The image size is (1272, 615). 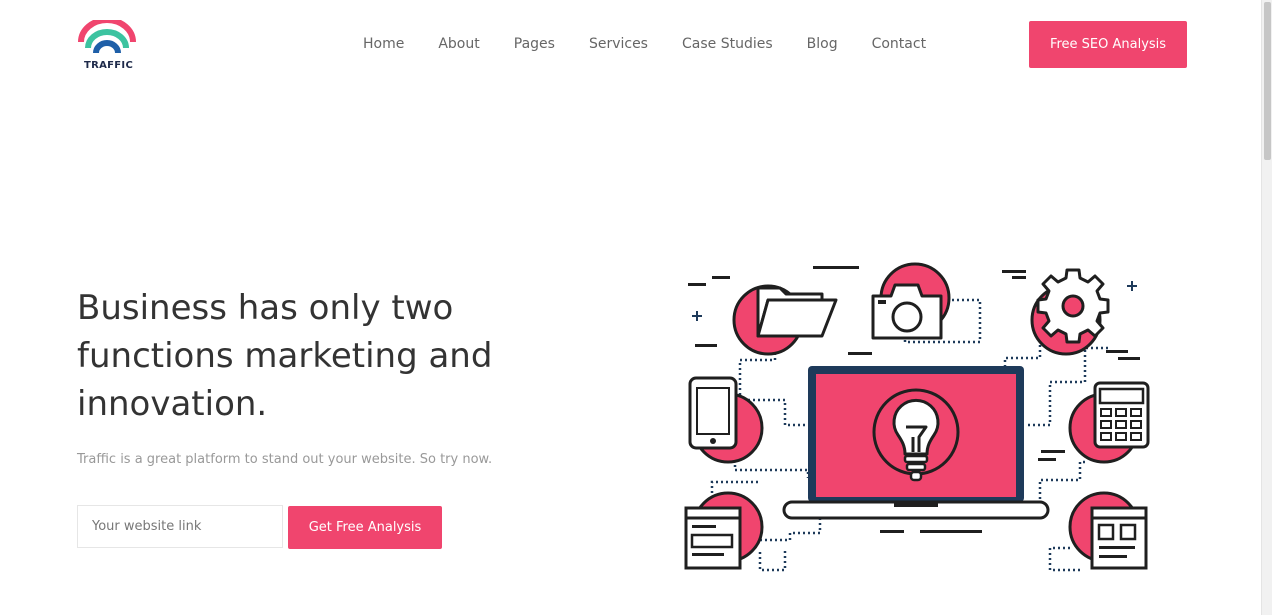 I want to click on logo-text: TRAFFIC, so click(x=109, y=65).